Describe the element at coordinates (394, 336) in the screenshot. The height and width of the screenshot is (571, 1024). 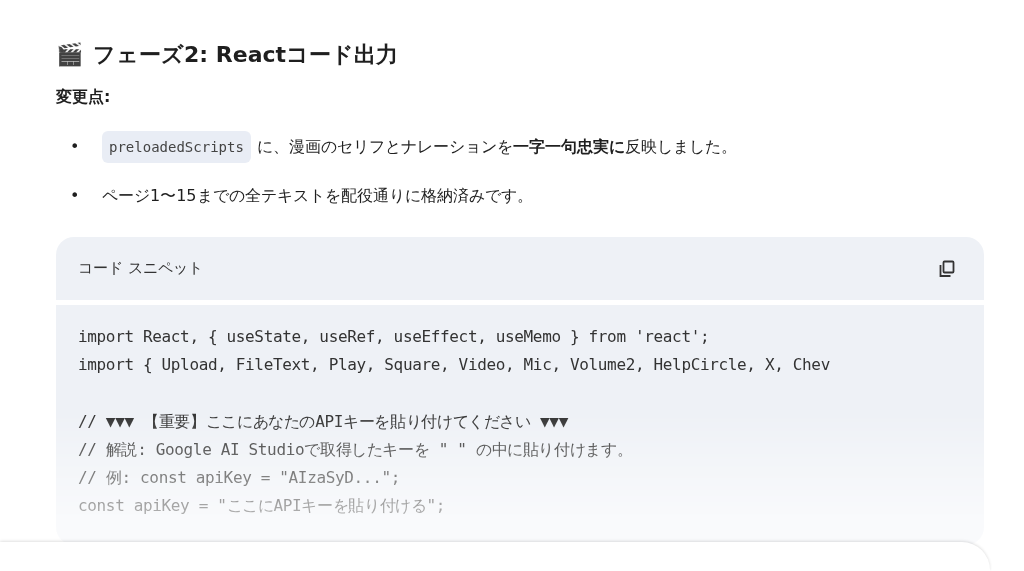
I see `code-line: import React, { useState, useRef, useEffect, useMemo } from 'react';` at that location.